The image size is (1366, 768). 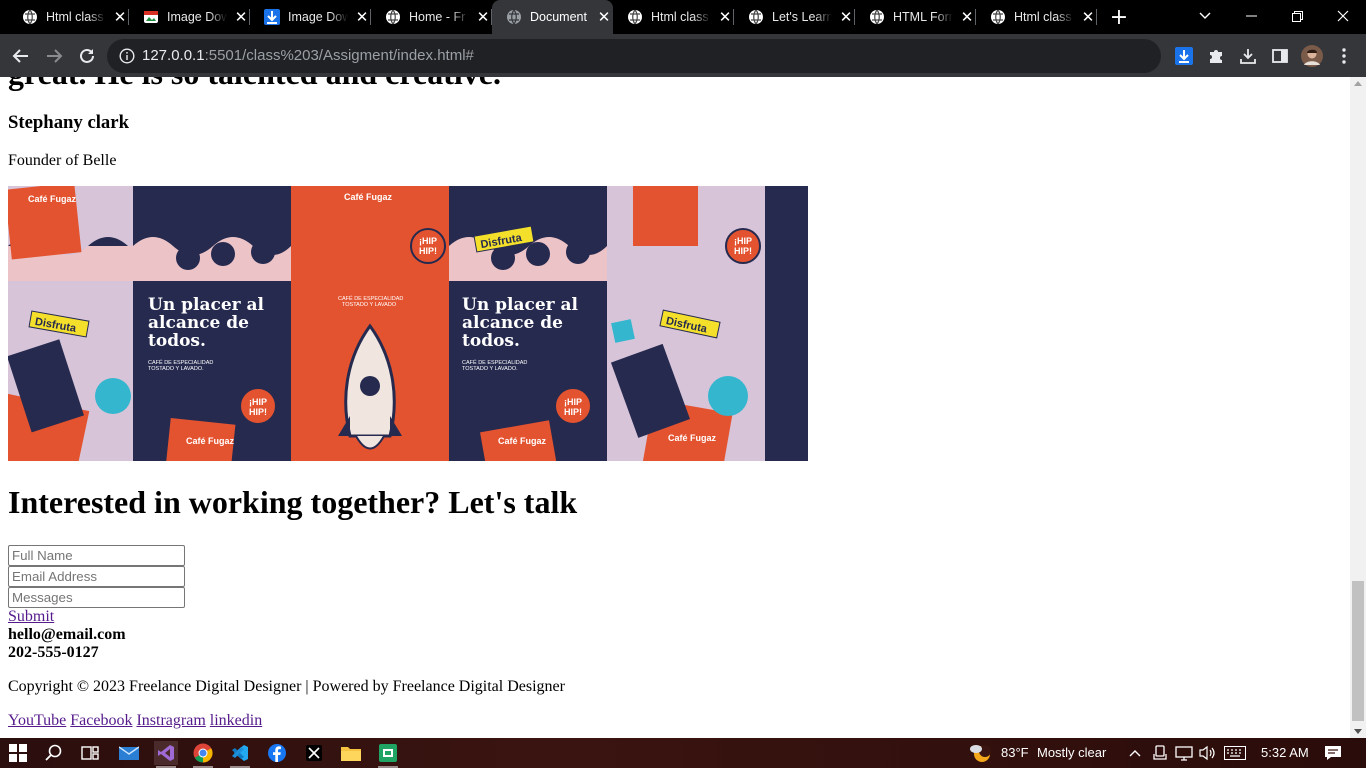 I want to click on file-explorer-icon, so click(x=351, y=753).